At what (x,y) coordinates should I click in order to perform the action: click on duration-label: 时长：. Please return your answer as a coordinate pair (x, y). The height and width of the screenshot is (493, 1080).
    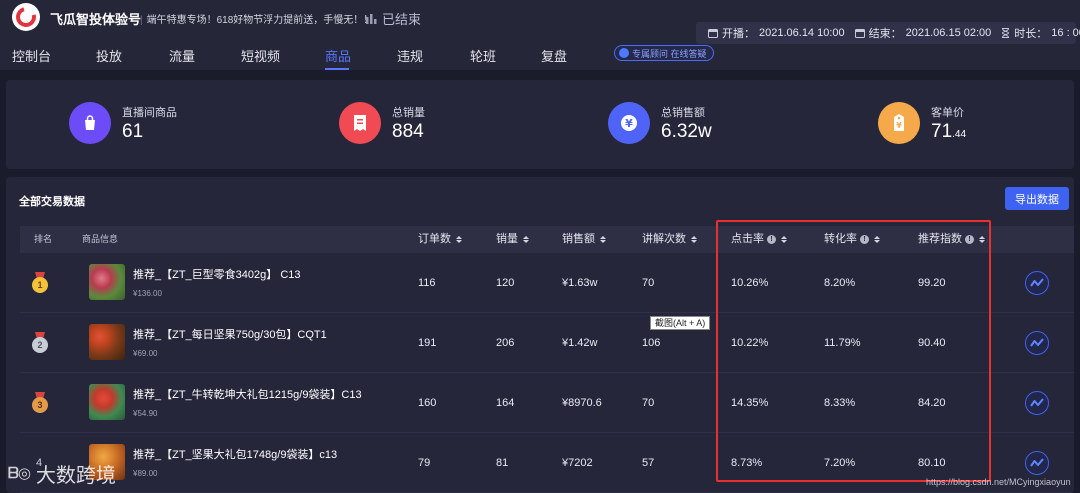
    Looking at the image, I should click on (1031, 34).